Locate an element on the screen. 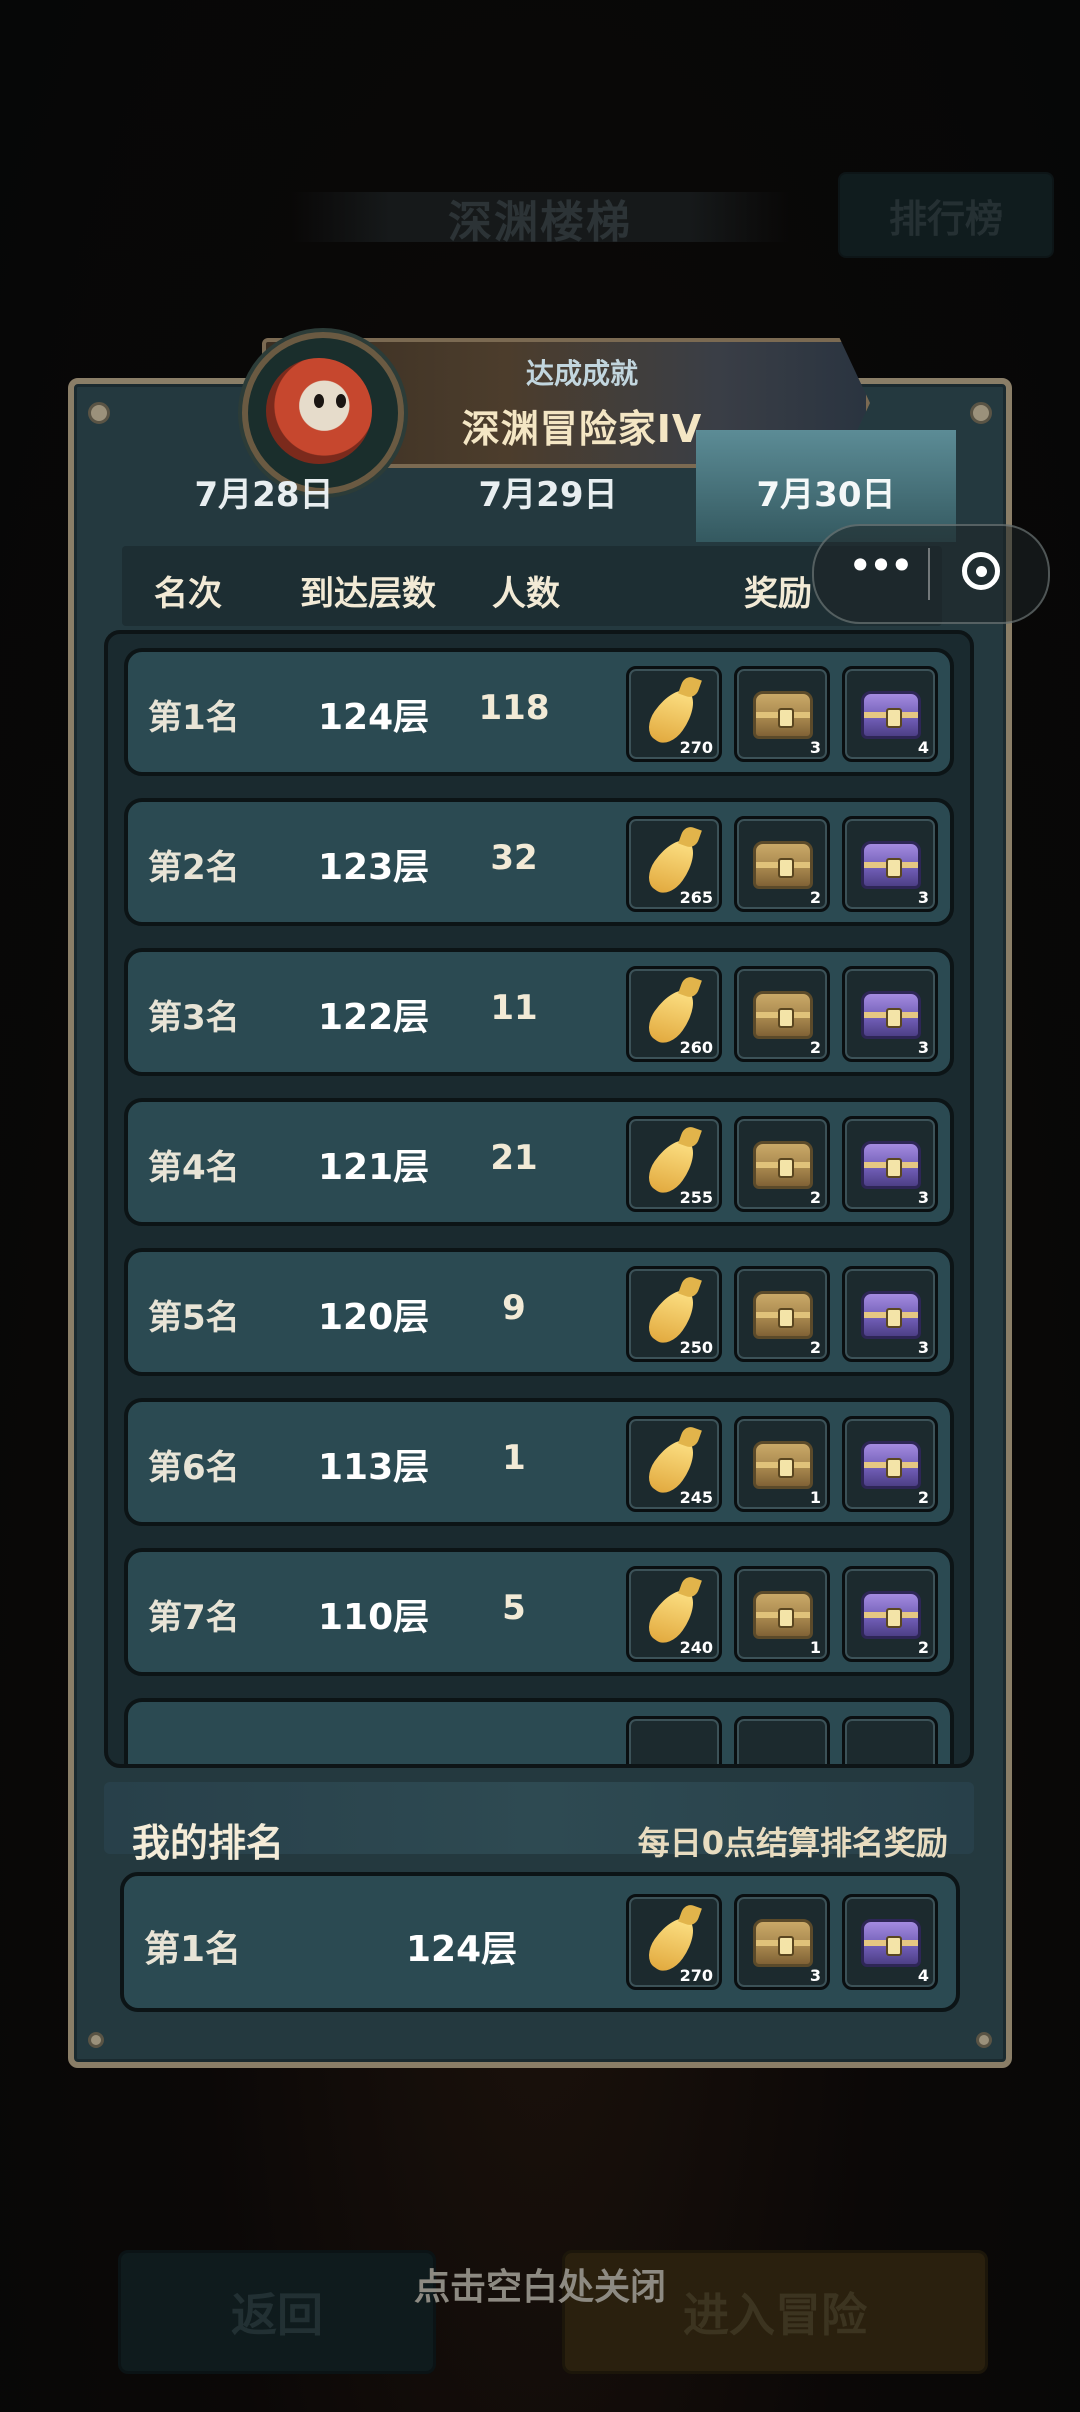  floor-reached: 120层 is located at coordinates (374, 1317).